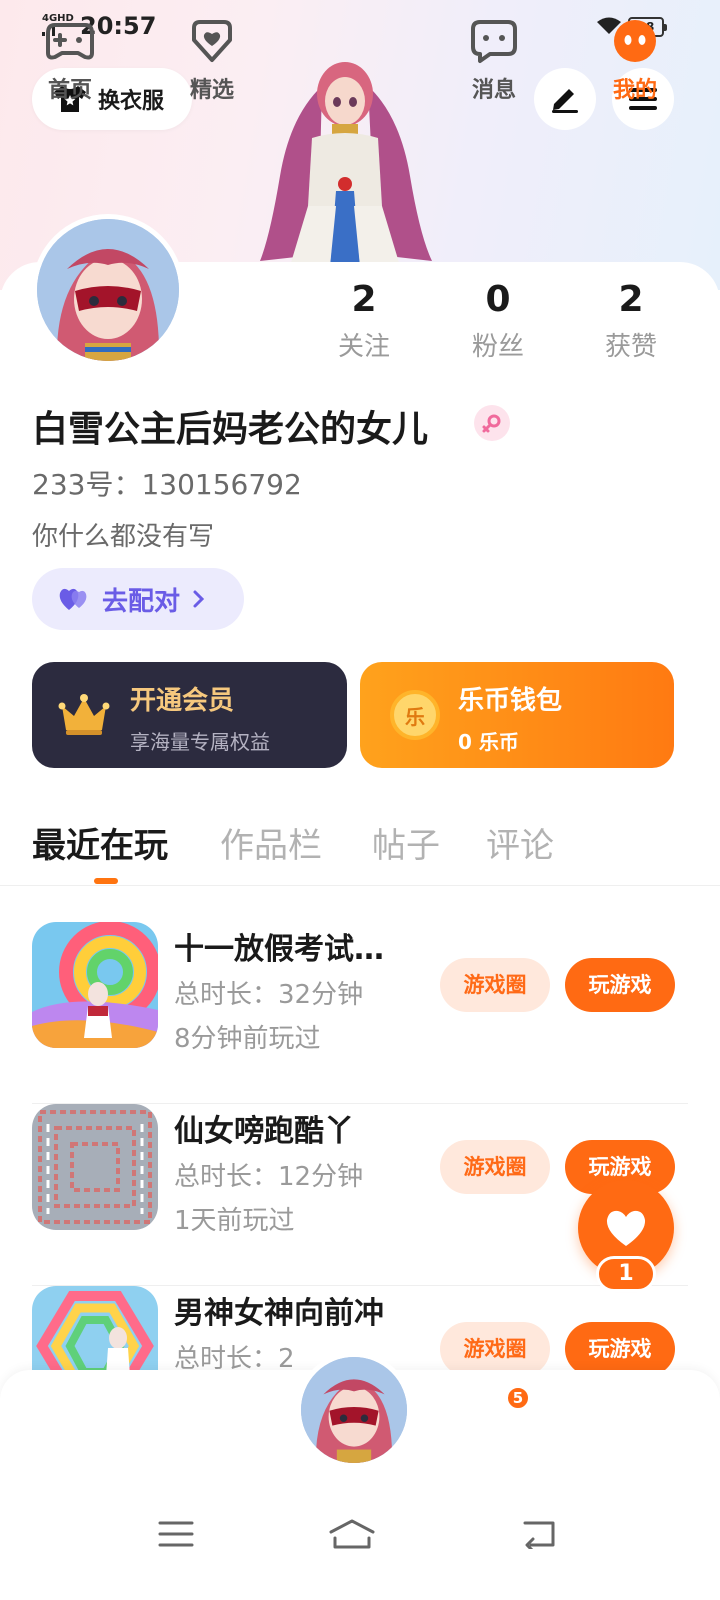 This screenshot has width=720, height=1600. Describe the element at coordinates (230, 429) in the screenshot. I see `user-nickname: 白雪公主后妈老公的女儿` at that location.